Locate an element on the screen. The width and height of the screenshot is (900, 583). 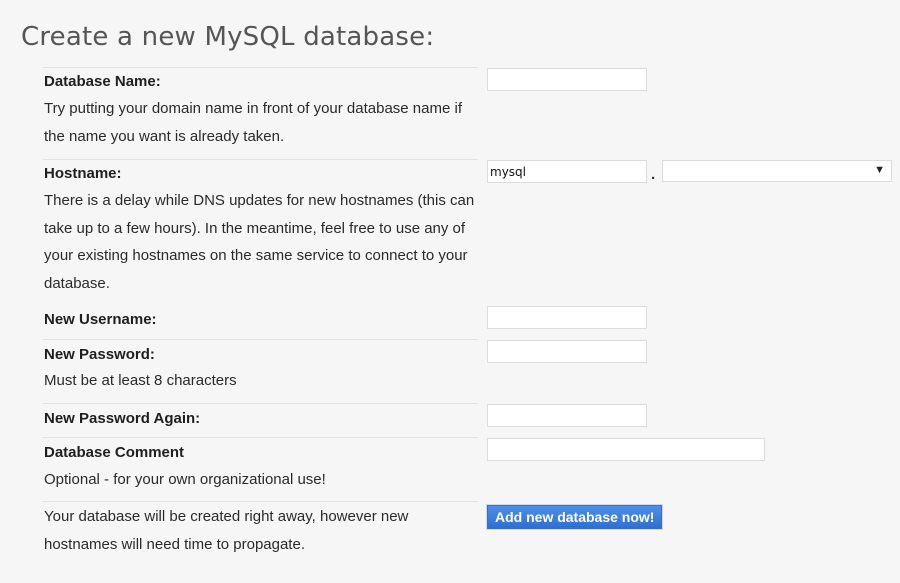
page-title: Create a new MySQL database: is located at coordinates (228, 37).